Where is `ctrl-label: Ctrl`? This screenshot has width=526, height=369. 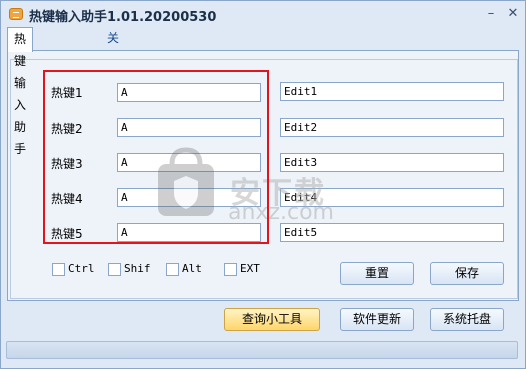
ctrl-label: Ctrl is located at coordinates (81, 268).